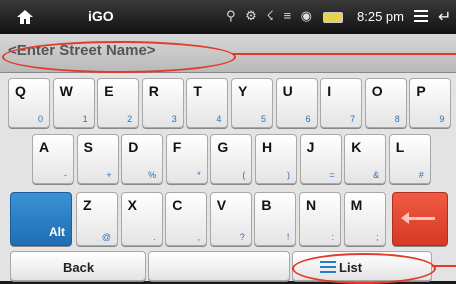 This screenshot has height=284, width=456. Describe the element at coordinates (231, 159) in the screenshot. I see `key-g: G(` at that location.